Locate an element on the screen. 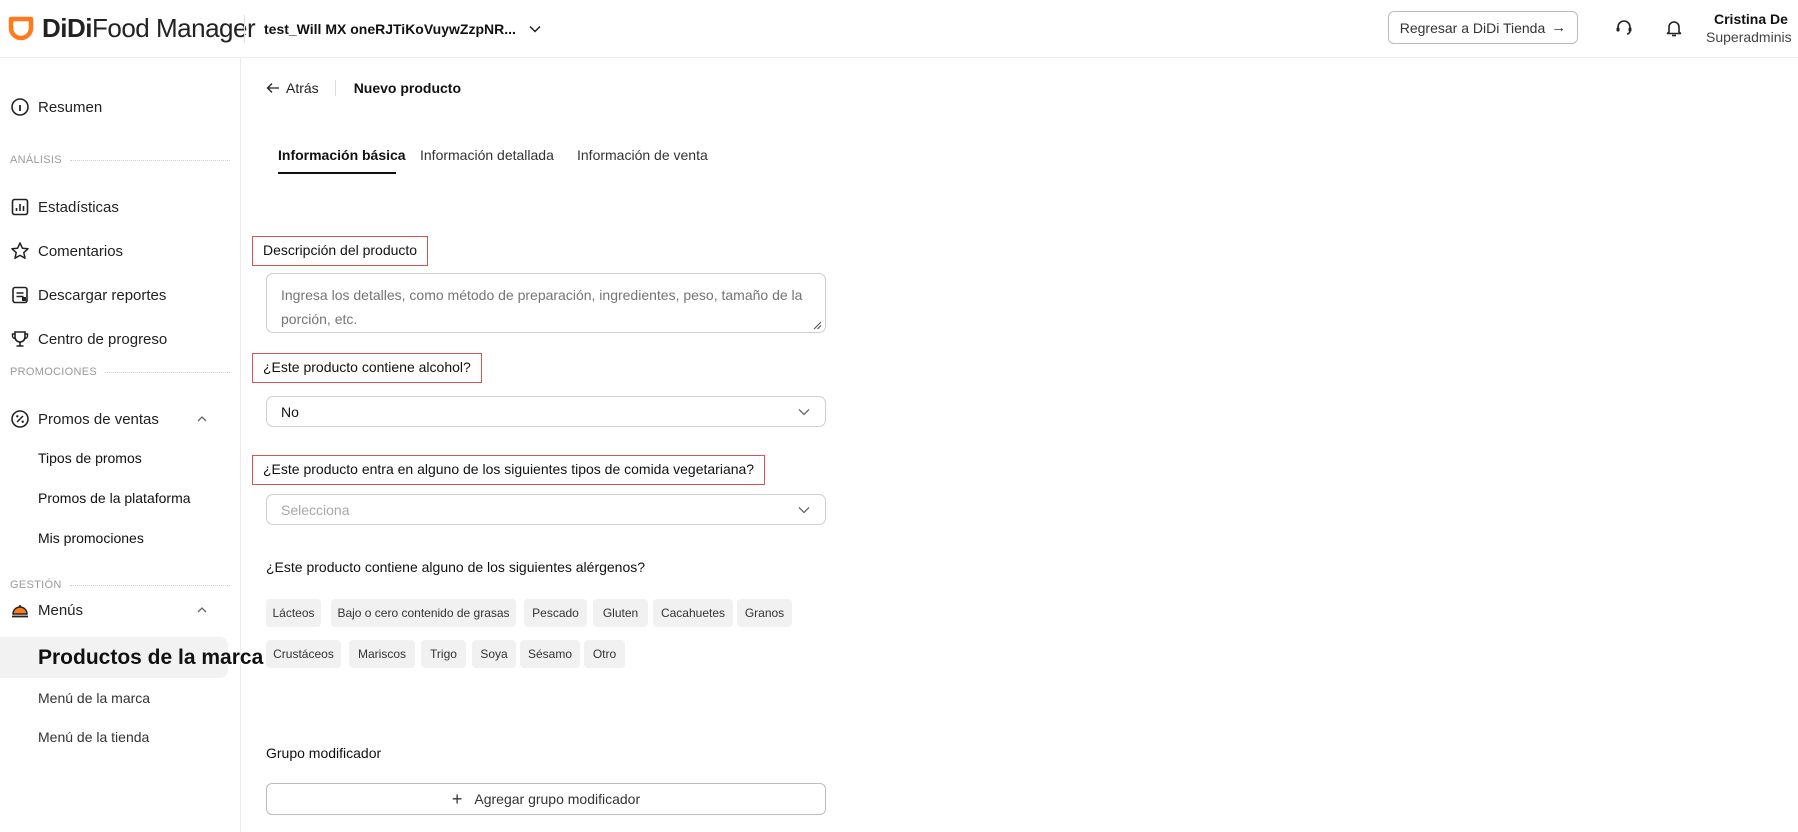 The height and width of the screenshot is (832, 1798). sidebar-item-descargar-reportes: Descargar reportes is located at coordinates (88, 295).